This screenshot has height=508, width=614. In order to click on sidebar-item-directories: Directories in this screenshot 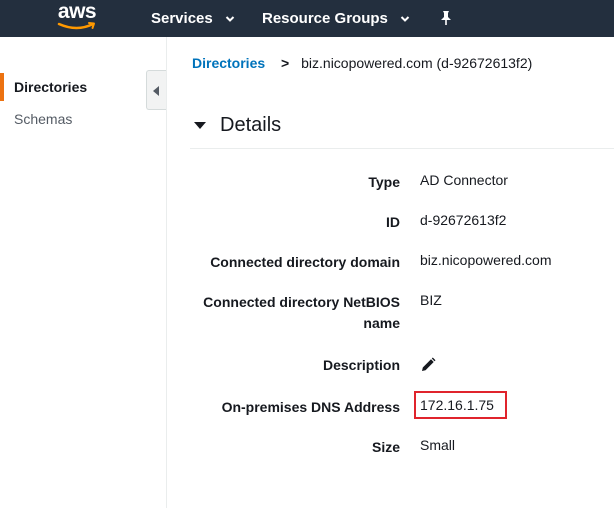, I will do `click(80, 87)`.